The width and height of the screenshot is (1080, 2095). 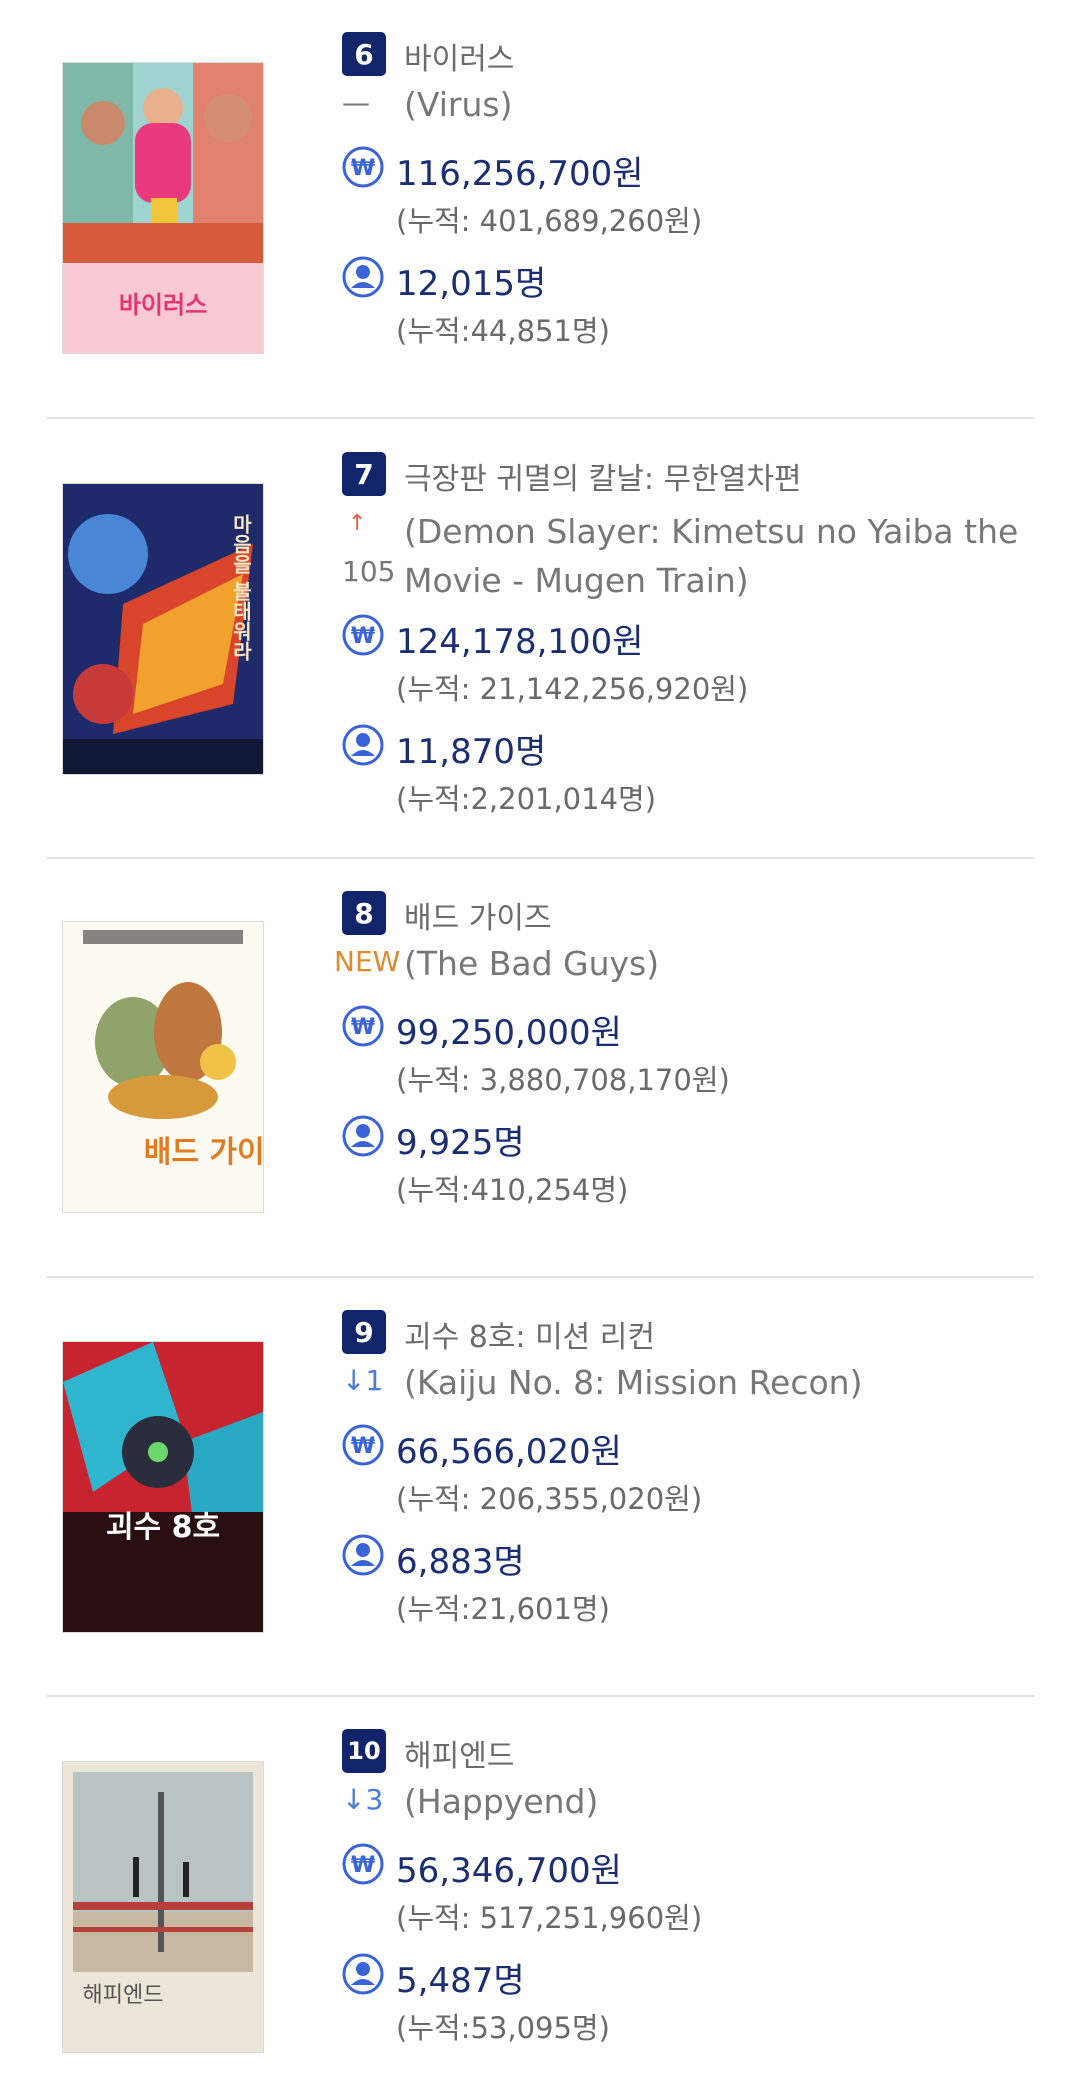 I want to click on poster-title-text: 괴수 8호, so click(x=163, y=1527).